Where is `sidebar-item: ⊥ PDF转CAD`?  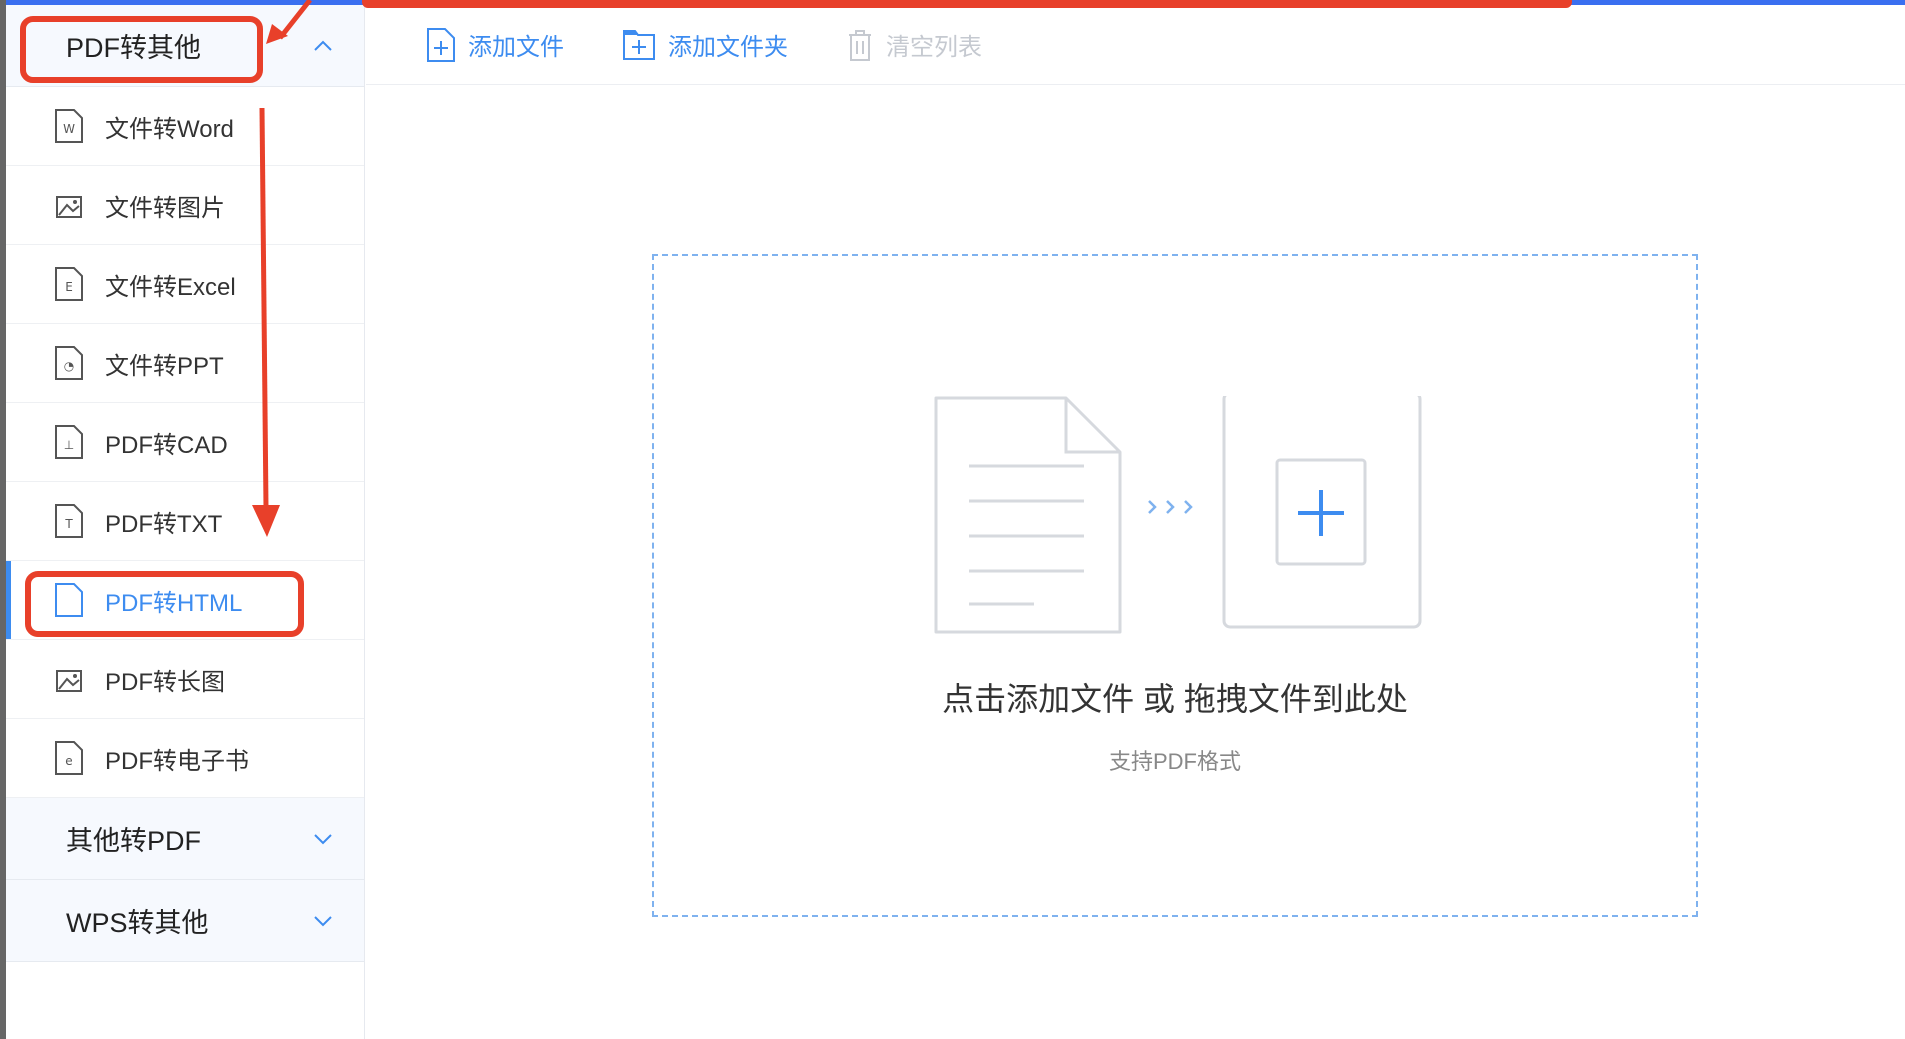 sidebar-item: ⊥ PDF转CAD is located at coordinates (185, 442).